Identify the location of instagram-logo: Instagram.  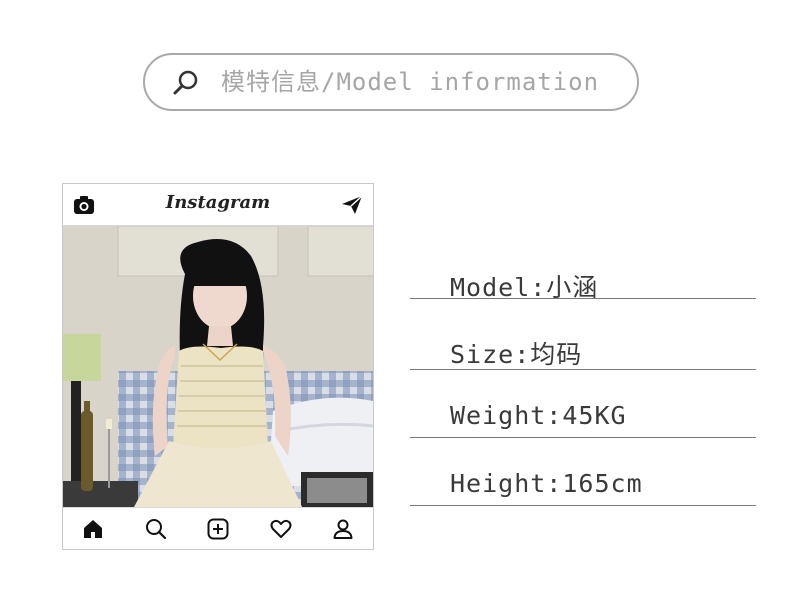
(218, 202).